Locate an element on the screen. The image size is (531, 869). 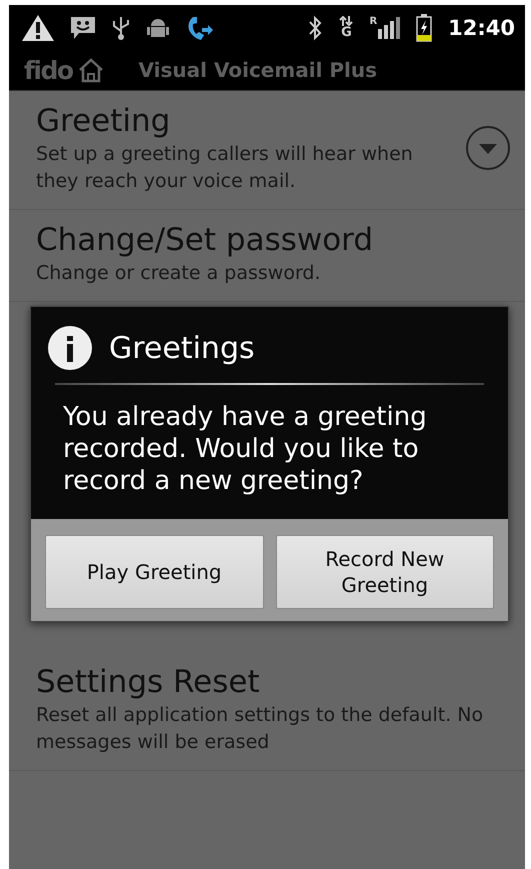
info-icon is located at coordinates (70, 348).